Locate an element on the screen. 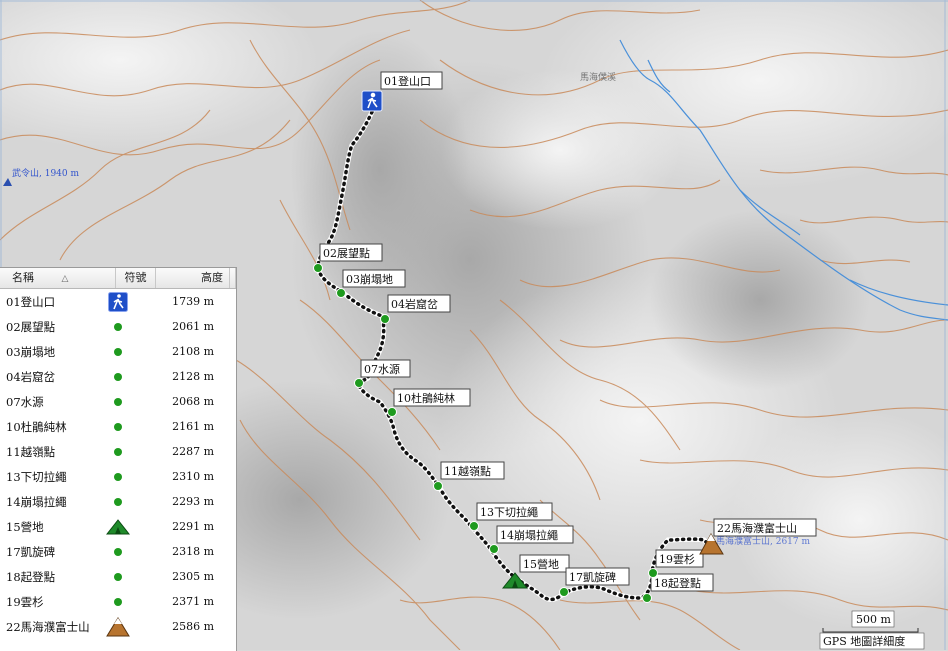  waypoint-name: 17凱旋碑 is located at coordinates (31, 551).